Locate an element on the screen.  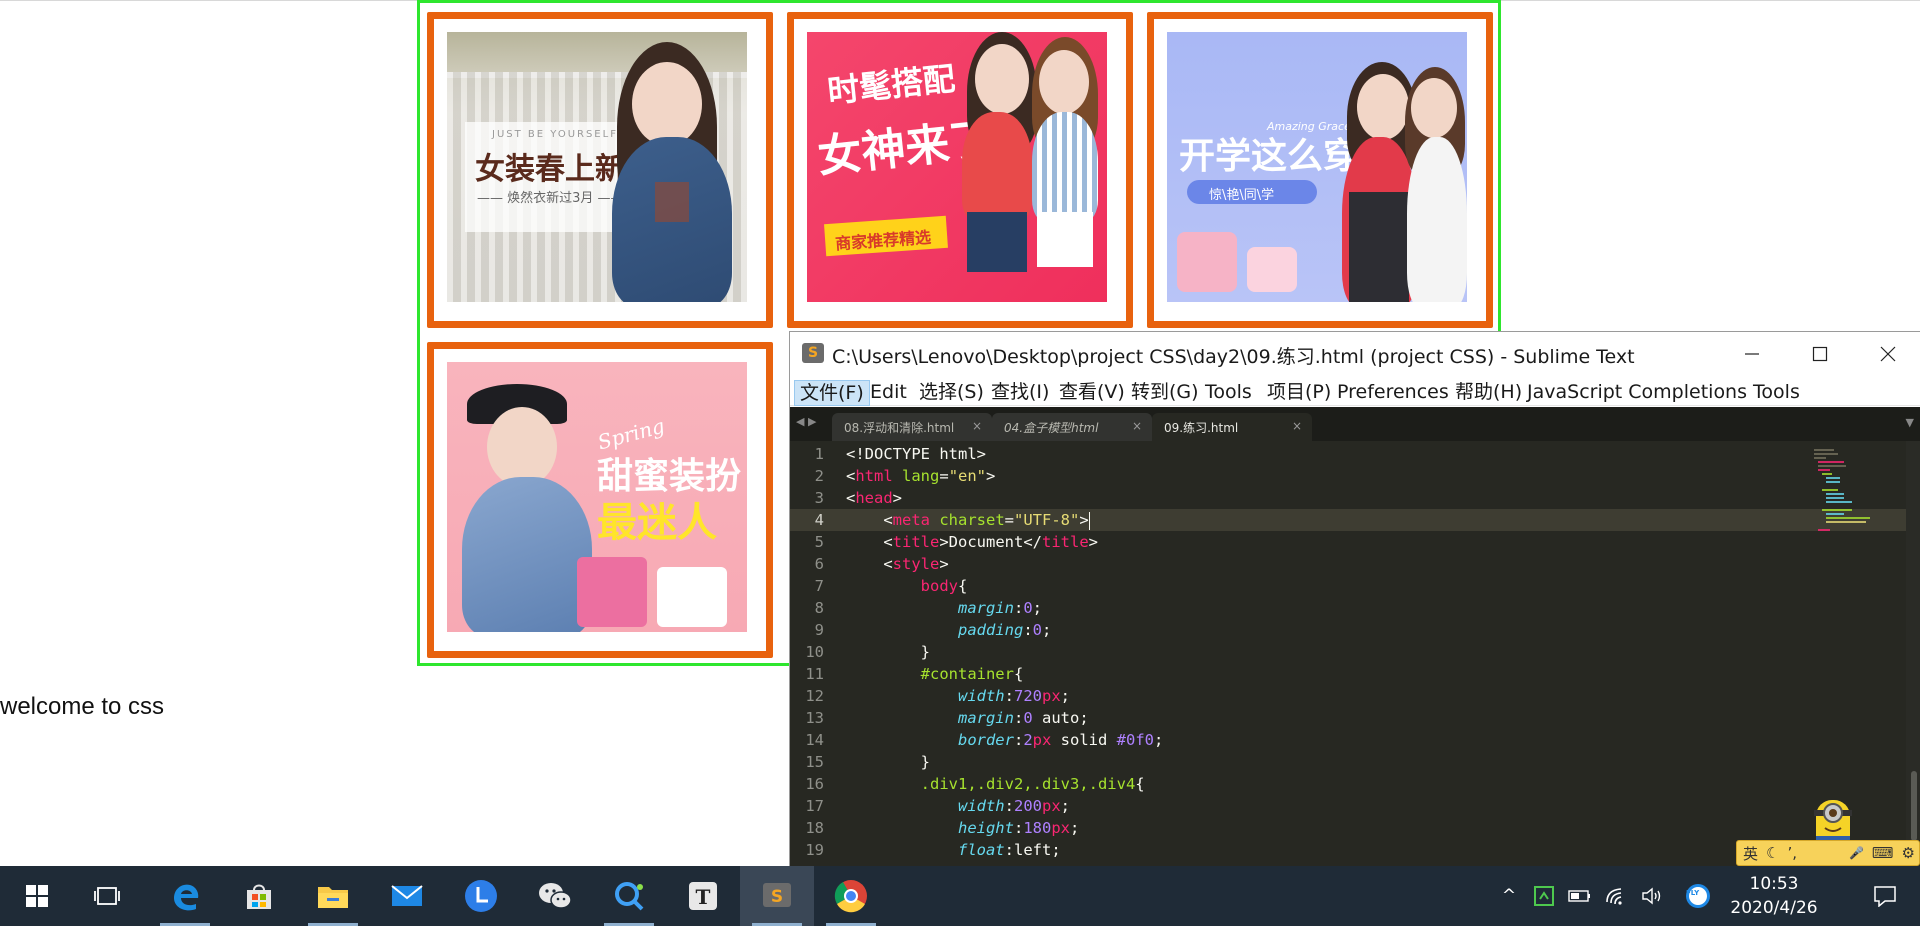
menu-file: 文件(F) is located at coordinates (832, 393).